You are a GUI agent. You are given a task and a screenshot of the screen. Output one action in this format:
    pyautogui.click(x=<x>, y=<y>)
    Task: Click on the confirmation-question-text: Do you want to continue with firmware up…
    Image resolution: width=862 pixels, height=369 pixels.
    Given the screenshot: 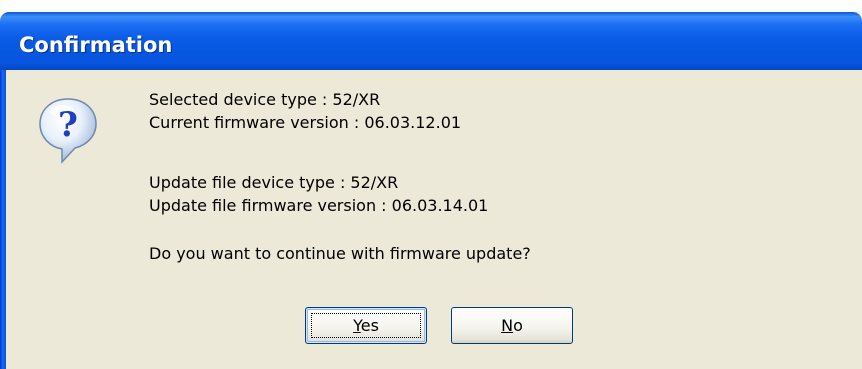 What is the action you would take?
    pyautogui.click(x=340, y=253)
    